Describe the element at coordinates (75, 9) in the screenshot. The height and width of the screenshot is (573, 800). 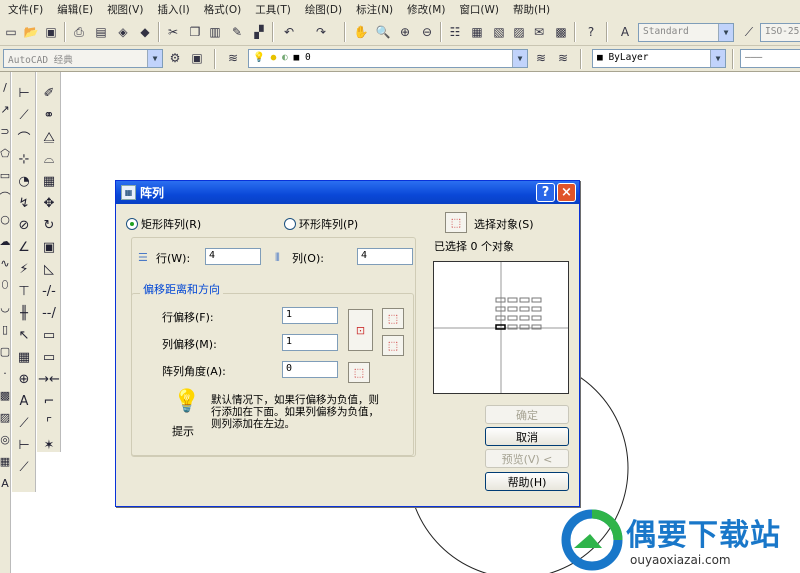
I see `menu-item-1: 编辑(E)` at that location.